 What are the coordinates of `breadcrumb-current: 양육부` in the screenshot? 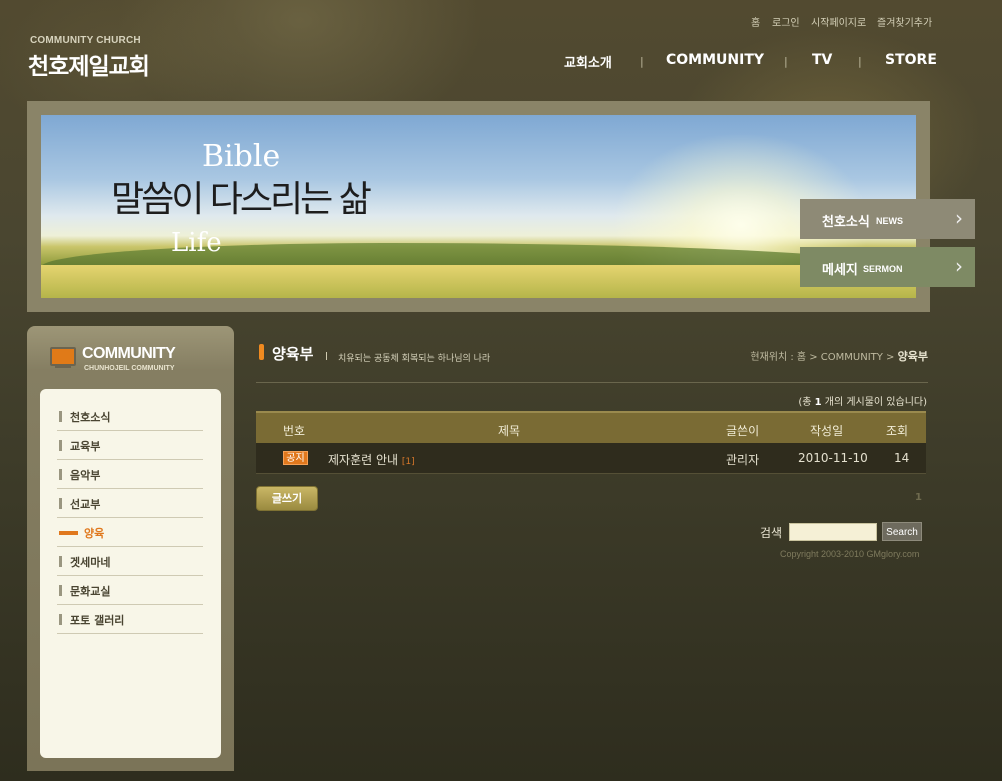 It's located at (912, 356).